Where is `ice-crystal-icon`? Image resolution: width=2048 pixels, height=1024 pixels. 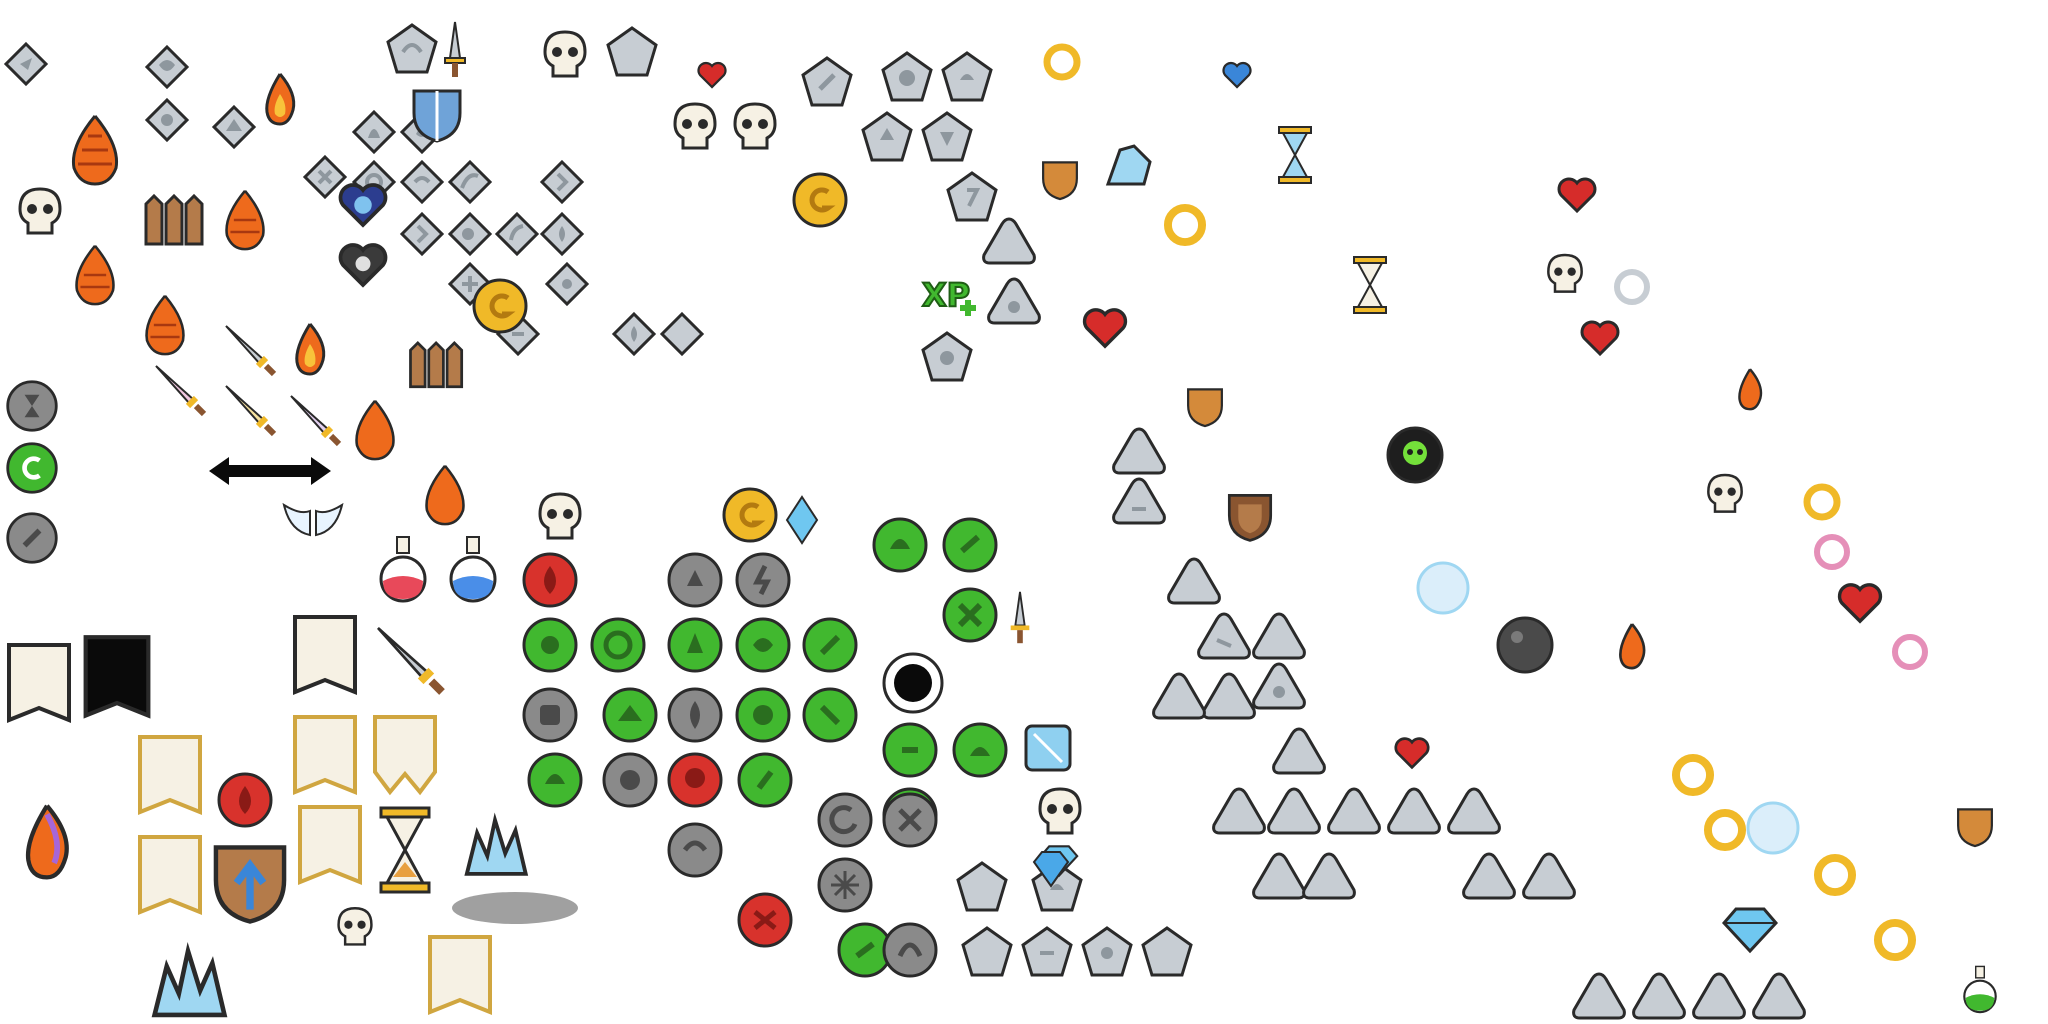 ice-crystal-icon is located at coordinates (1750, 930).